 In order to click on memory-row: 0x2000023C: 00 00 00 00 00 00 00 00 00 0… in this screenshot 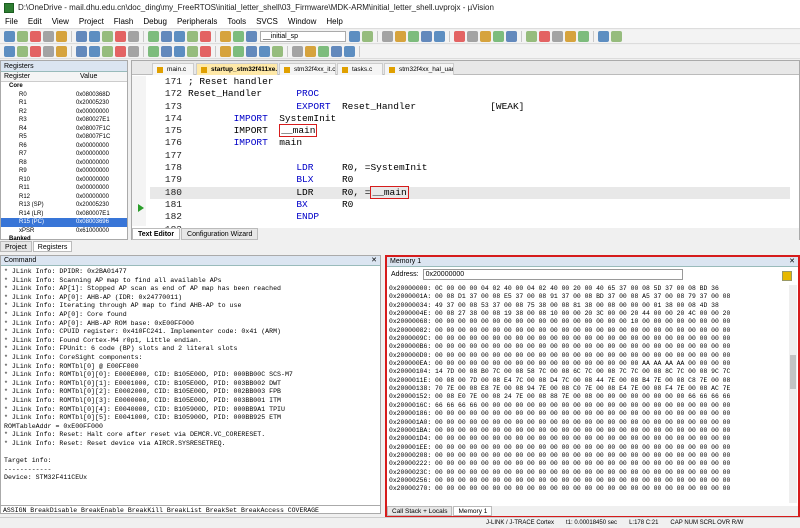, I will do `click(585, 473)`.